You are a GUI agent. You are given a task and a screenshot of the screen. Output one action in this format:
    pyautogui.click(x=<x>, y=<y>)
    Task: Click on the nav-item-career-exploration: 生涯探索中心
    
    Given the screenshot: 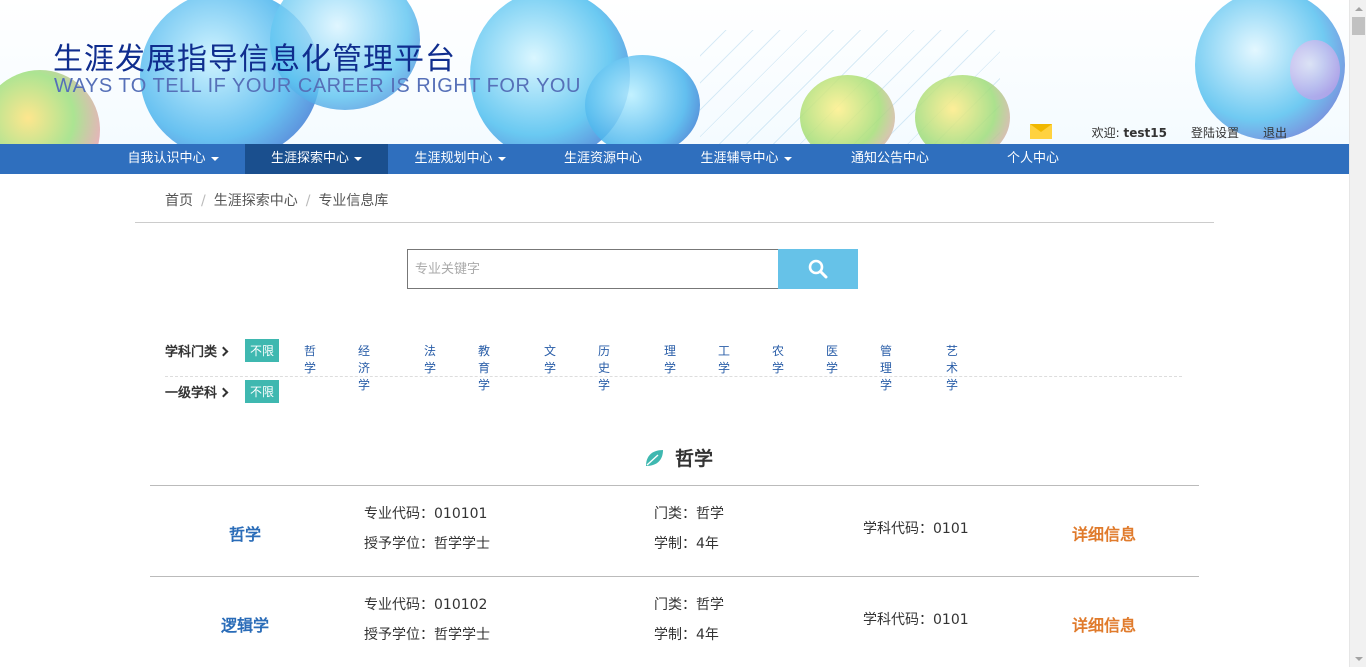 What is the action you would take?
    pyautogui.click(x=316, y=159)
    